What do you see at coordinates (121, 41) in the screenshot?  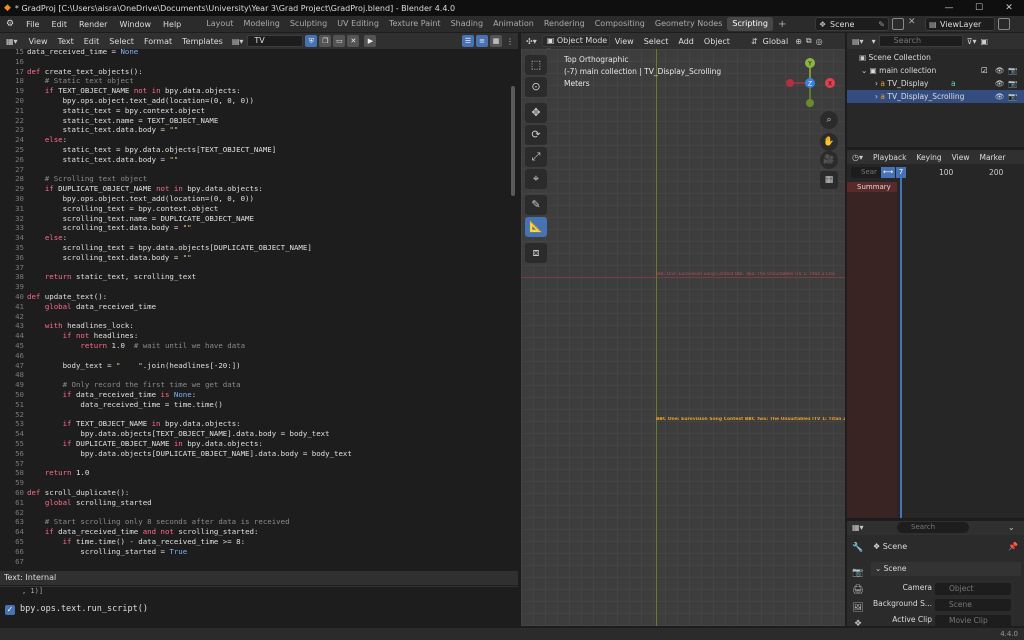 I see `te-menu-select: Select` at bounding box center [121, 41].